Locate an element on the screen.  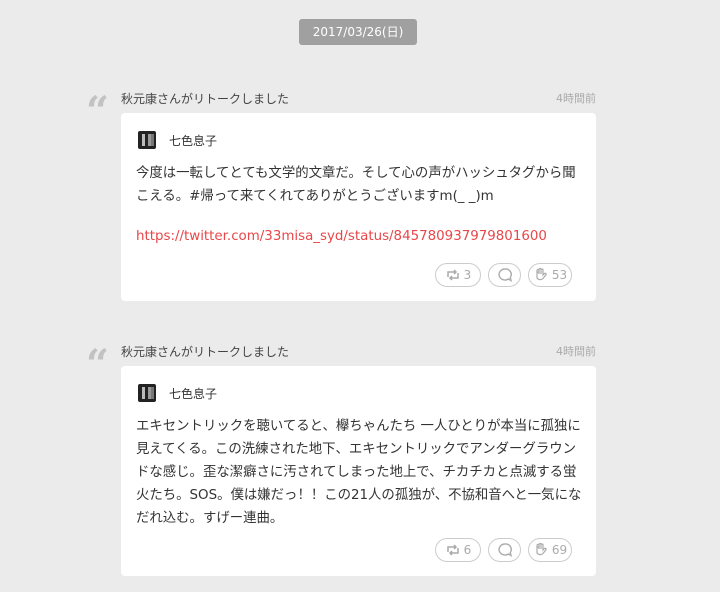
like-button: 69 is located at coordinates (550, 550).